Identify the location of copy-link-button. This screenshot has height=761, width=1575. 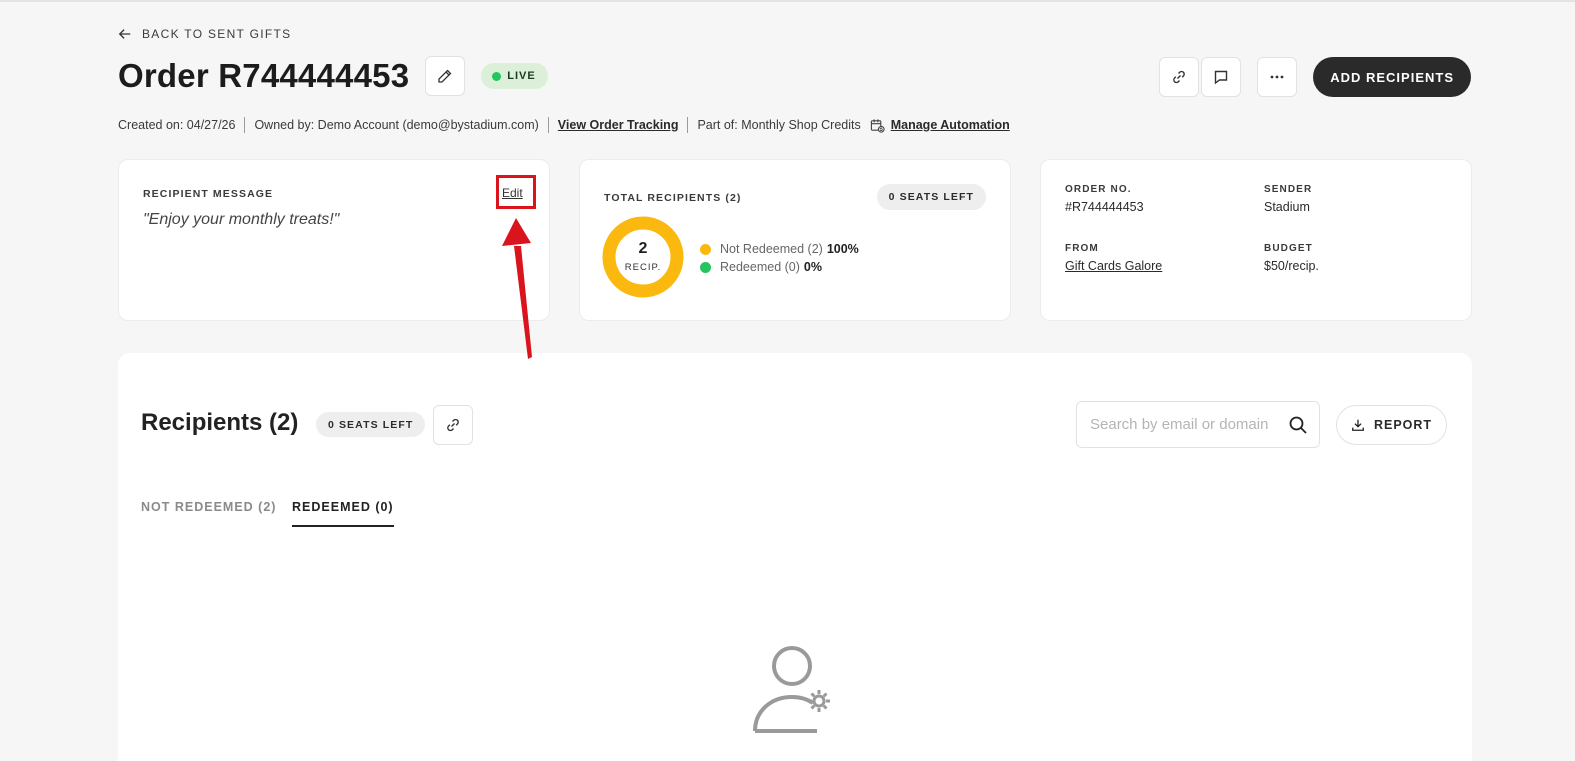
(1179, 77).